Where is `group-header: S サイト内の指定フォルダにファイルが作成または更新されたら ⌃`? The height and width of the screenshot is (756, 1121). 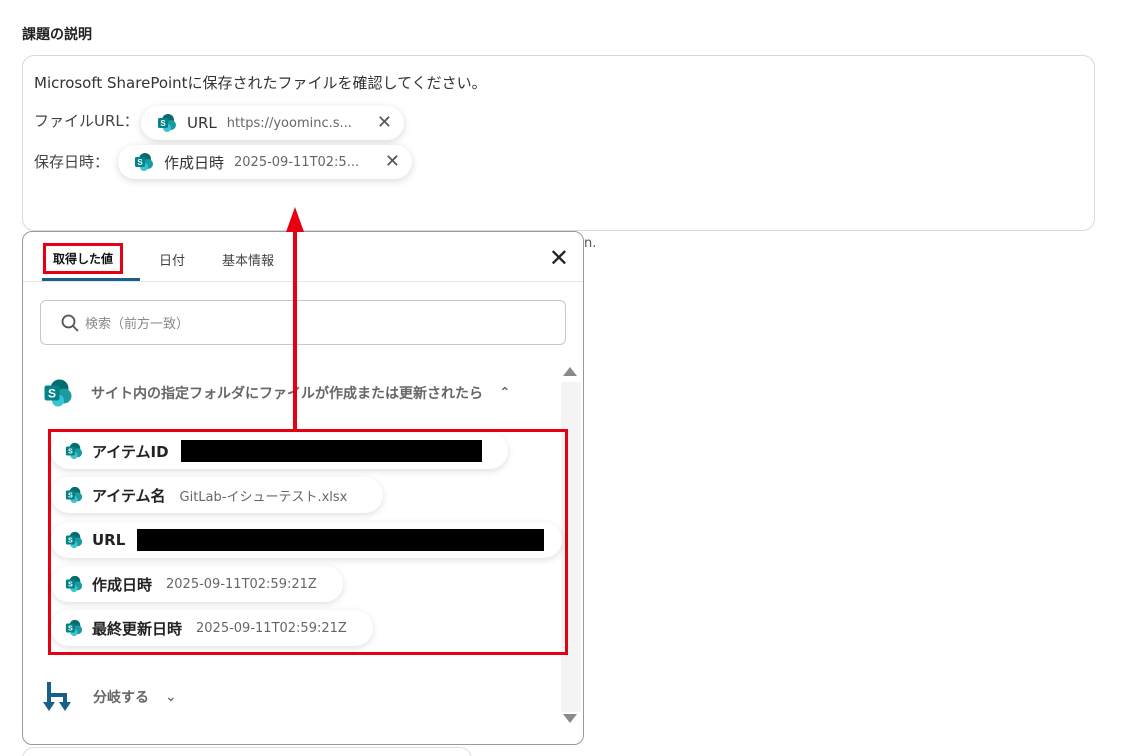 group-header: S サイト内の指定フォルダにファイルが作成または更新されたら ⌃ is located at coordinates (277, 393).